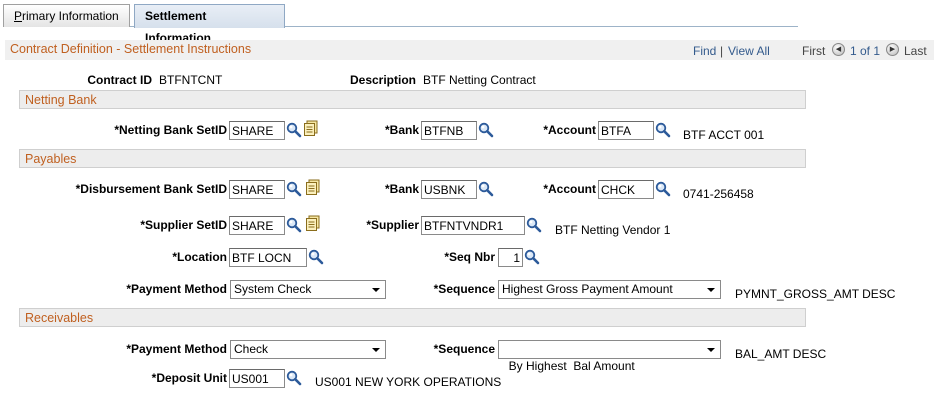 The image size is (938, 396). What do you see at coordinates (663, 189) in the screenshot?
I see `payables-account-lookup-icon` at bounding box center [663, 189].